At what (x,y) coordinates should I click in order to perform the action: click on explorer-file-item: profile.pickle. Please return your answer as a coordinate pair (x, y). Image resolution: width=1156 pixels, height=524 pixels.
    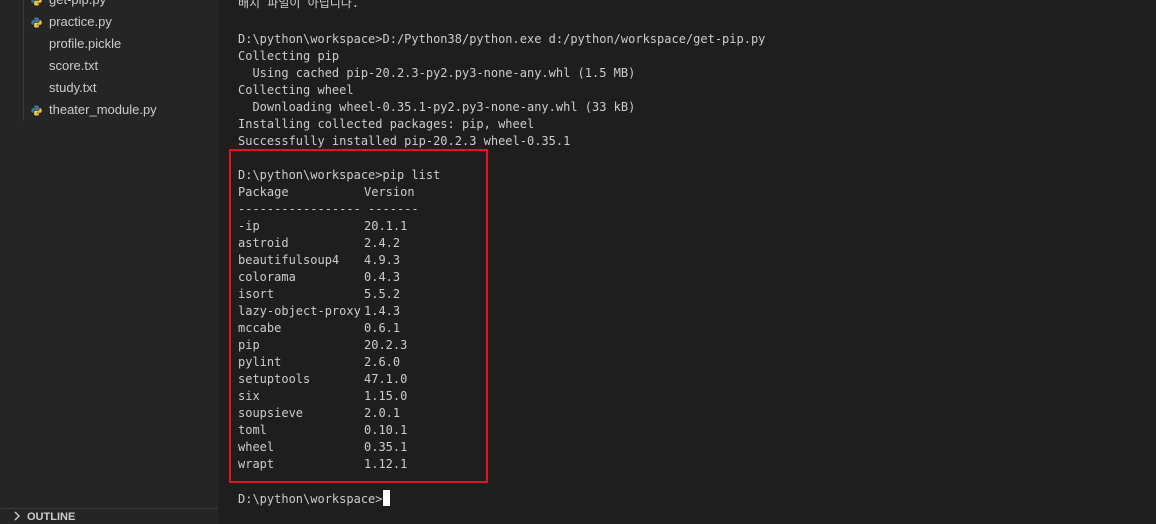
    Looking at the image, I should click on (109, 44).